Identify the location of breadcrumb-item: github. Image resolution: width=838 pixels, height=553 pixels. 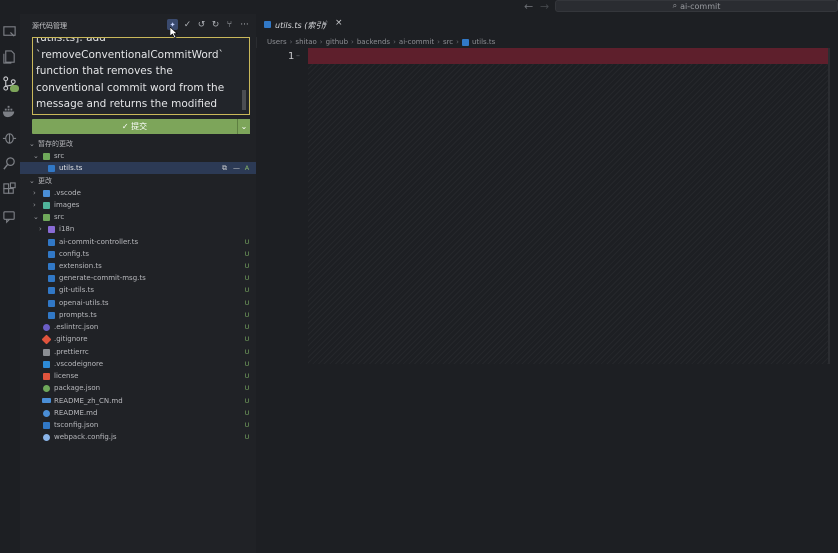
(337, 42).